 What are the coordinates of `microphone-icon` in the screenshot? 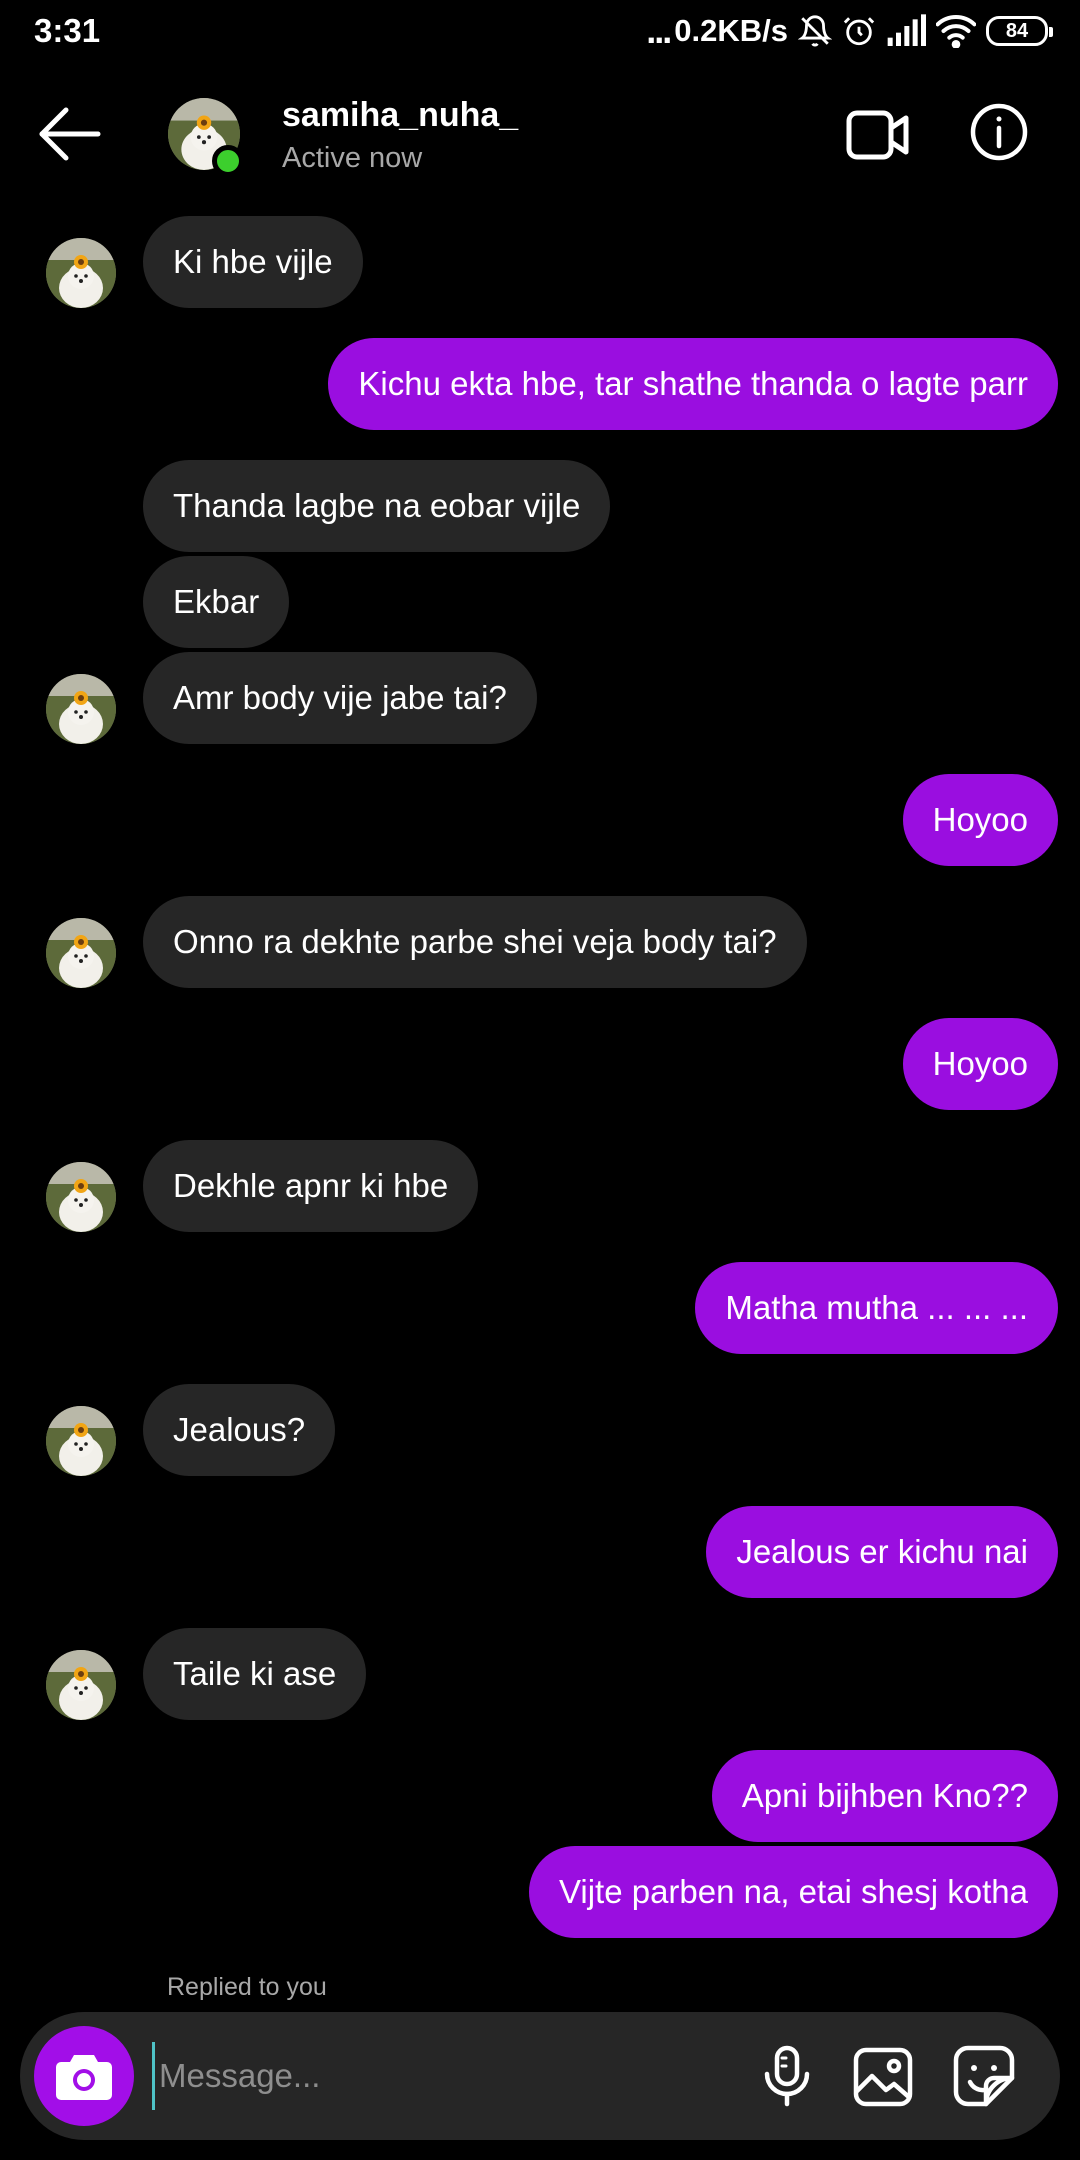 It's located at (787, 2076).